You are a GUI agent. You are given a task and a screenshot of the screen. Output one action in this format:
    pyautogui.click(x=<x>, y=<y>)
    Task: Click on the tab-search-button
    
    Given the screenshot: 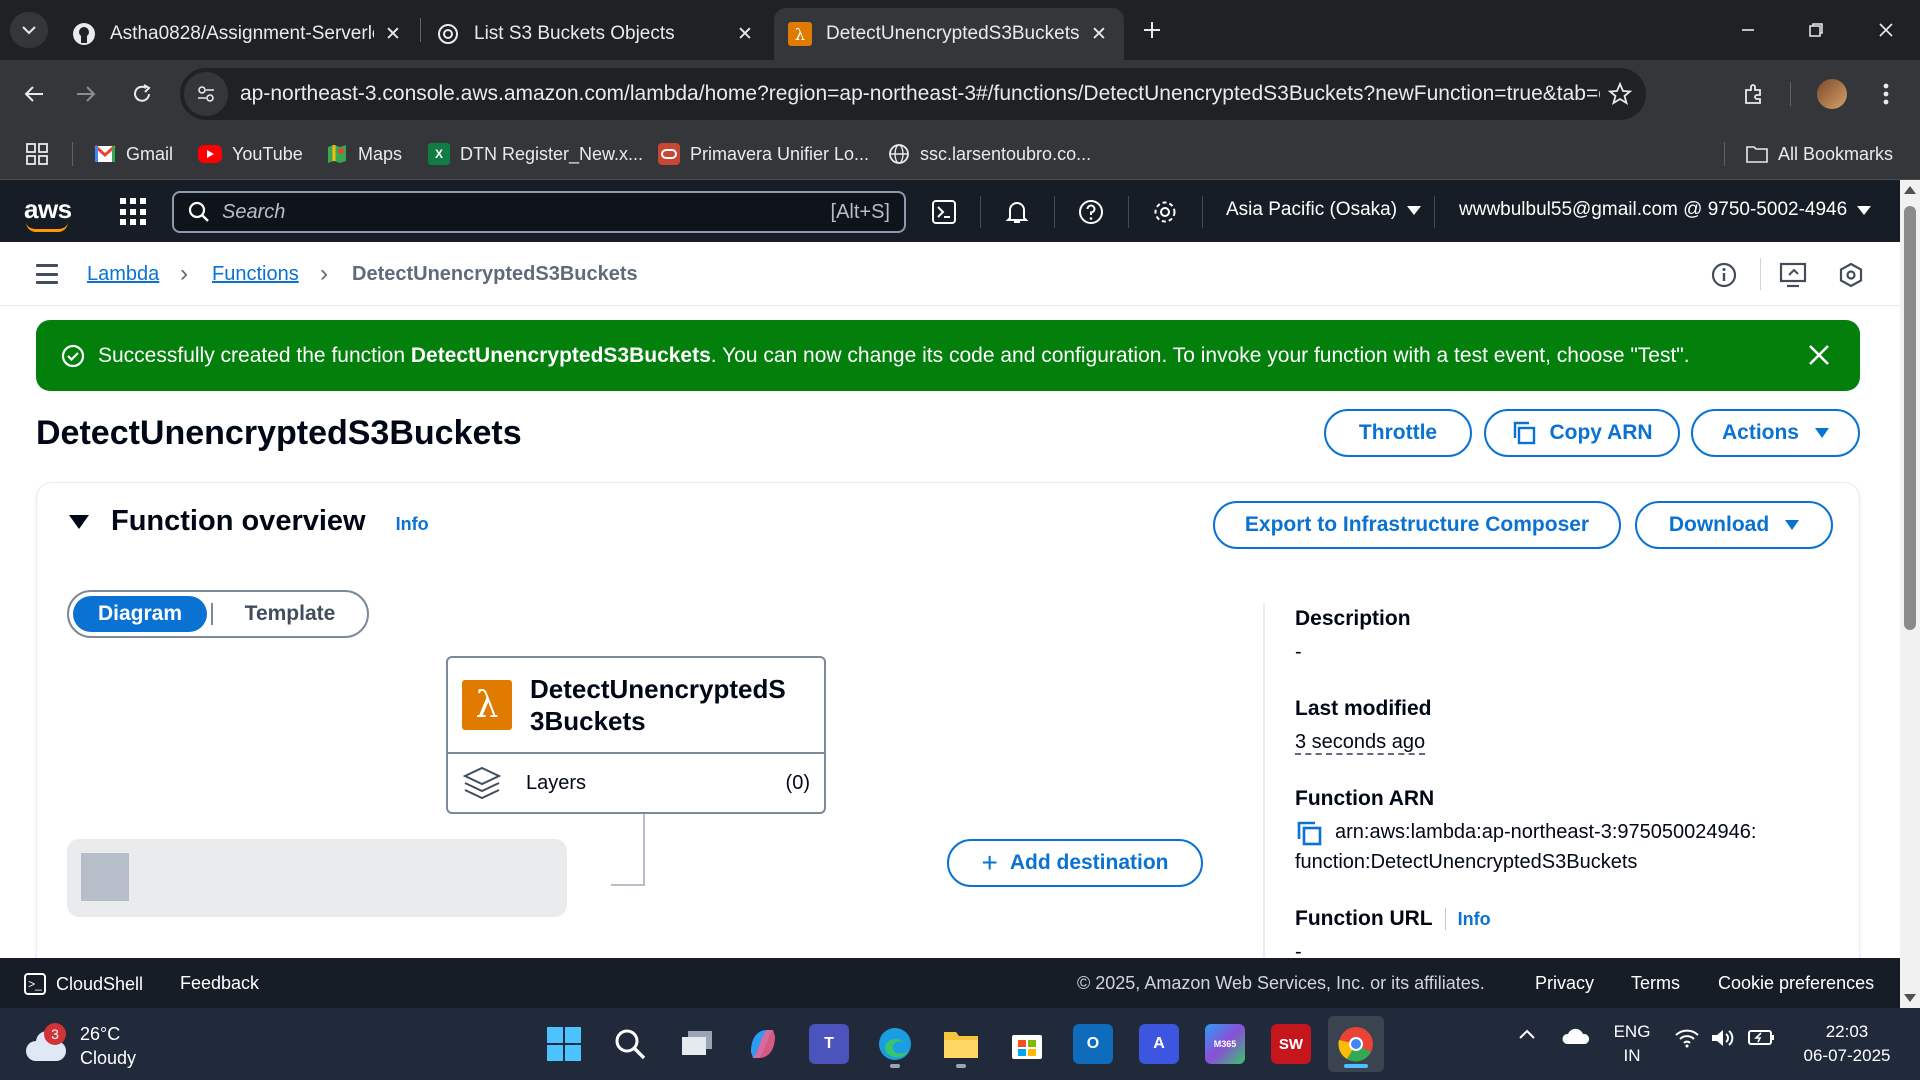 What is the action you would take?
    pyautogui.click(x=29, y=30)
    